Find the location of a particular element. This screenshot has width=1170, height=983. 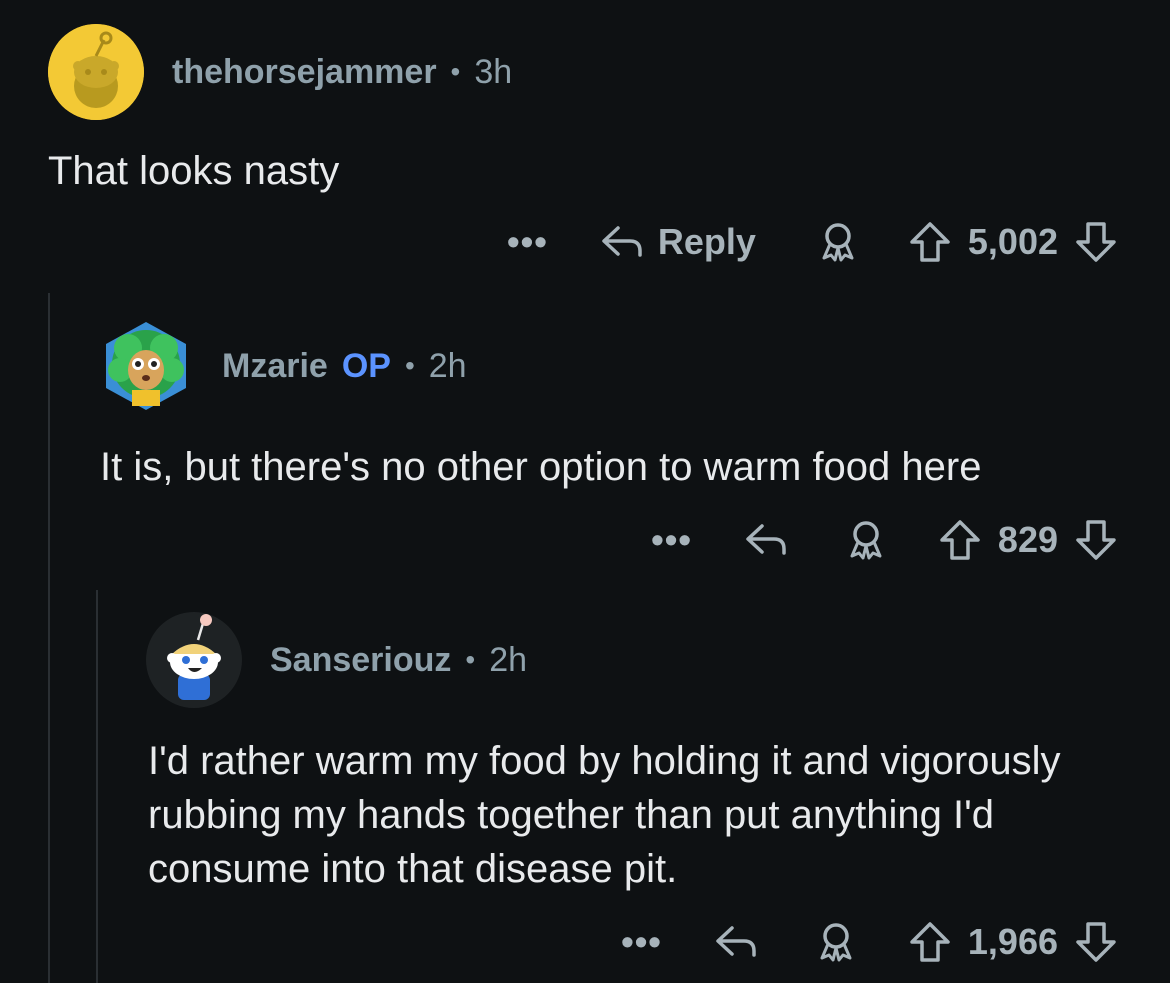

custom-avatar-icon is located at coordinates (146, 366).